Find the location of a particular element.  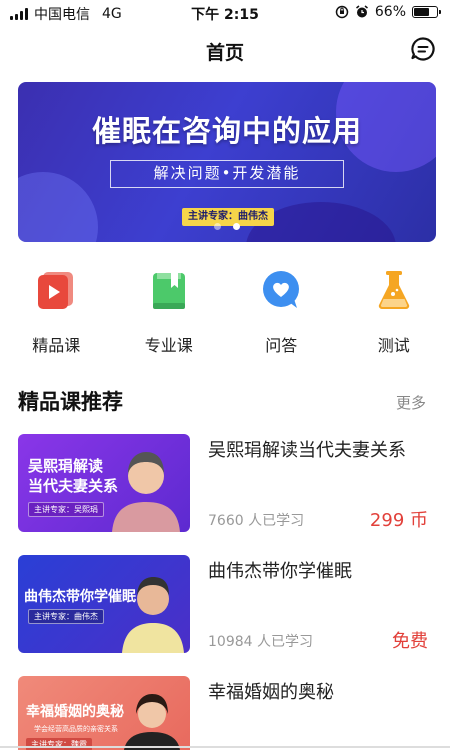

book-icon is located at coordinates (169, 290).